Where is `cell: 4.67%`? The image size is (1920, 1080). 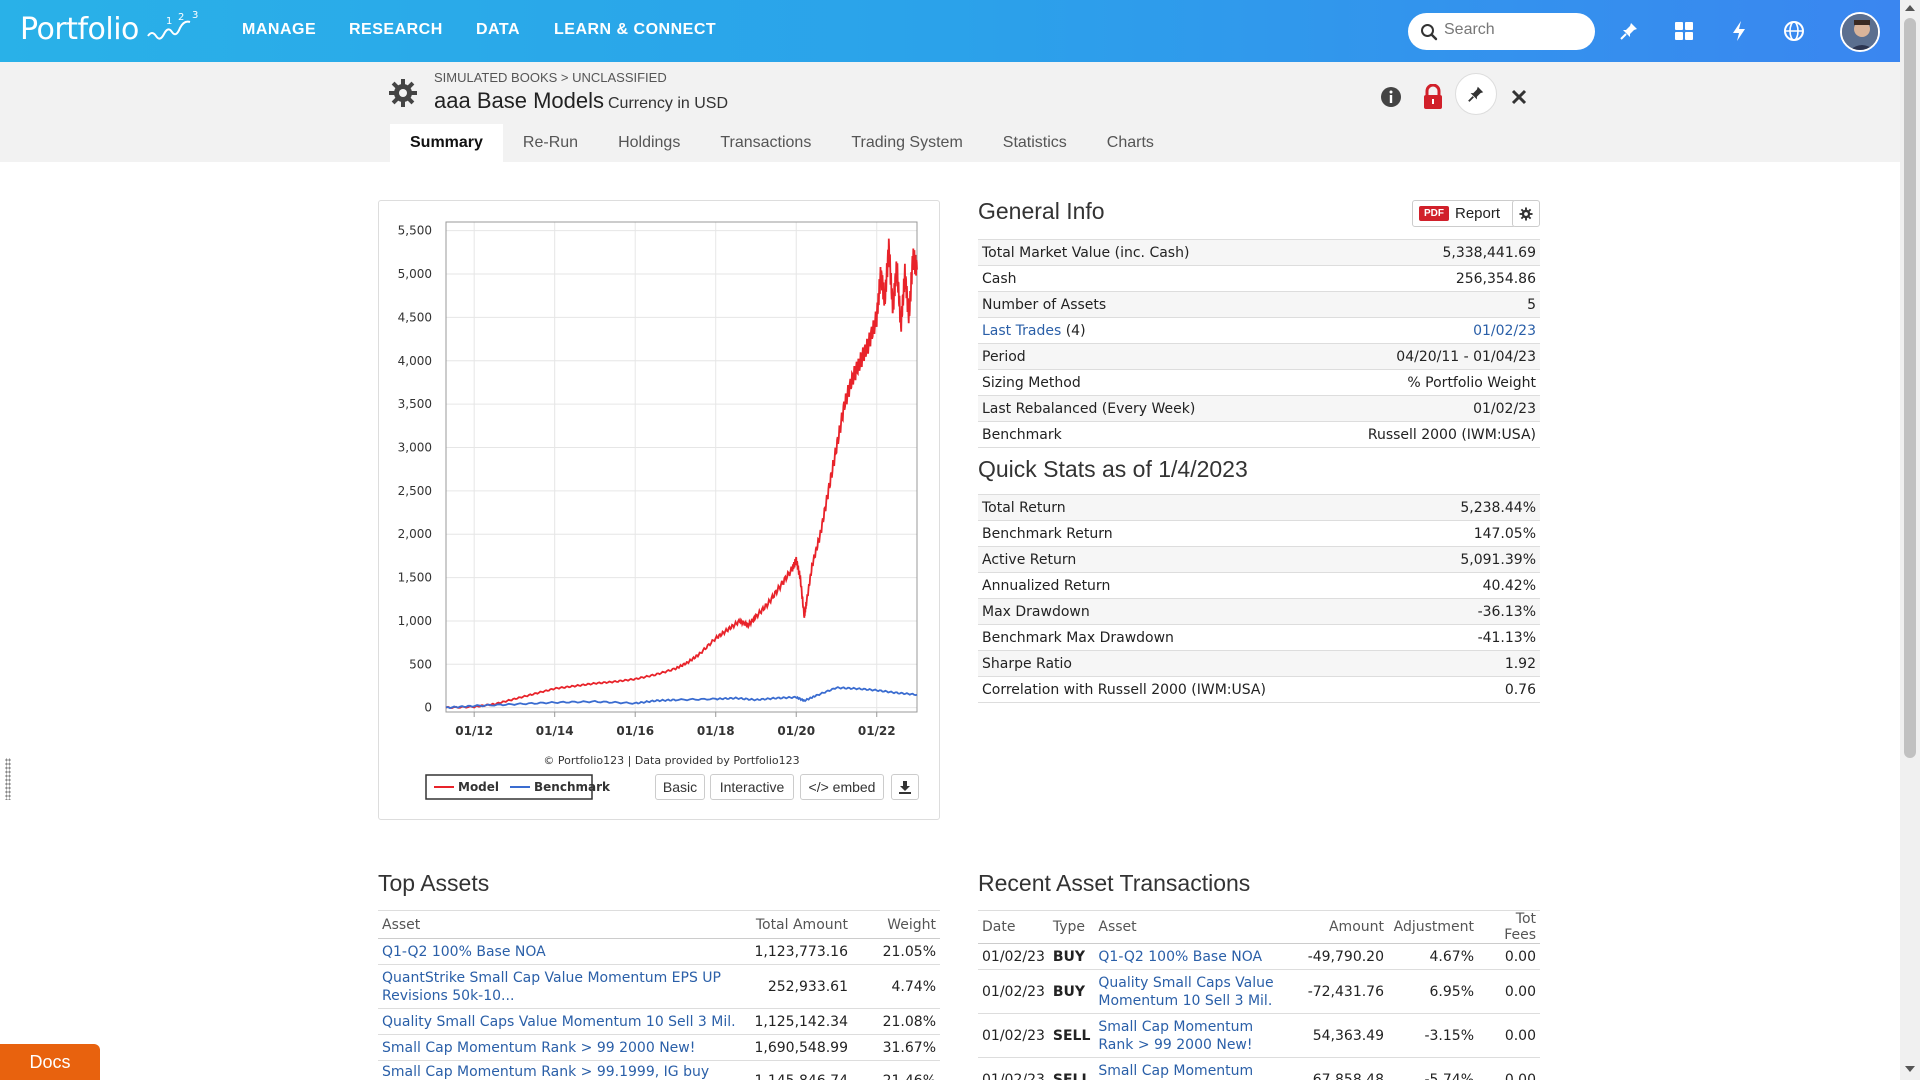 cell: 4.67% is located at coordinates (1433, 956).